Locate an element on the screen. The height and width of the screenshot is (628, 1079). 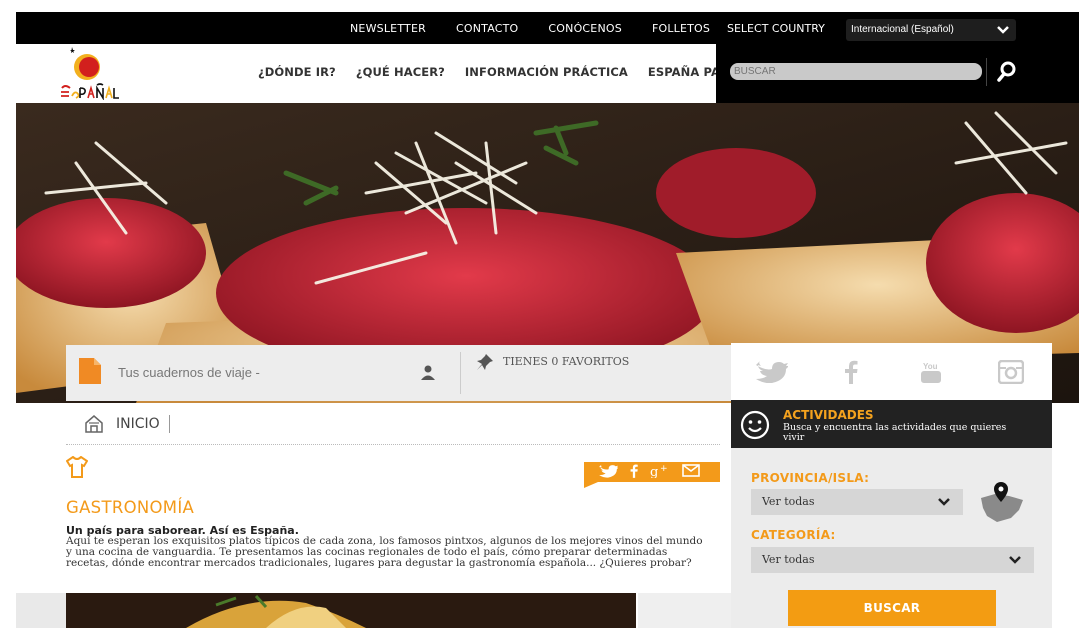
newsletter-link: NEWSLETTER is located at coordinates (388, 28).